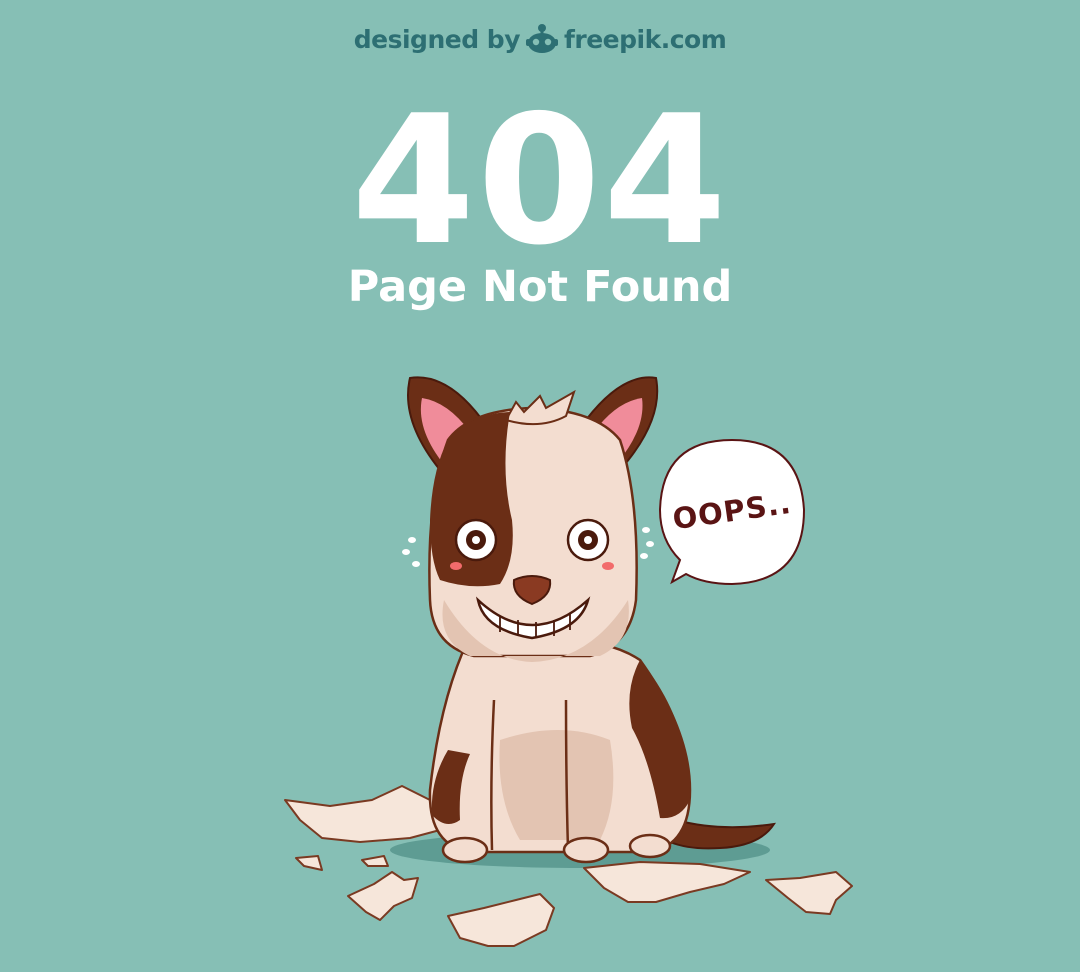 Image resolution: width=1080 pixels, height=972 pixels. I want to click on dog-cheek-left, so click(456, 566).